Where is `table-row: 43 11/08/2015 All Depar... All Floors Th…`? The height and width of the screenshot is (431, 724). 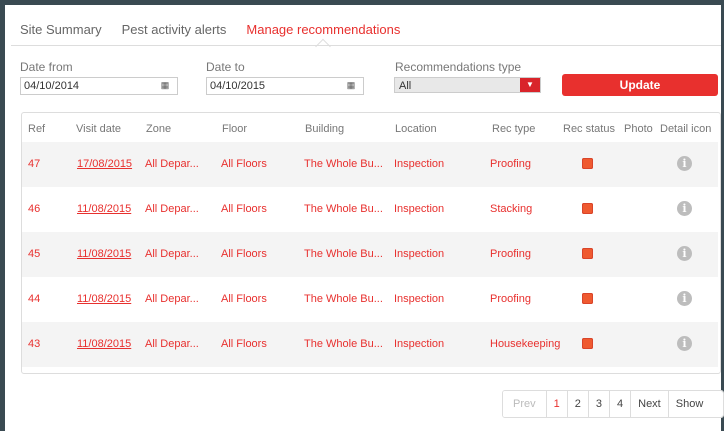
table-row: 43 11/08/2015 All Depar... All Floors Th… is located at coordinates (370, 344).